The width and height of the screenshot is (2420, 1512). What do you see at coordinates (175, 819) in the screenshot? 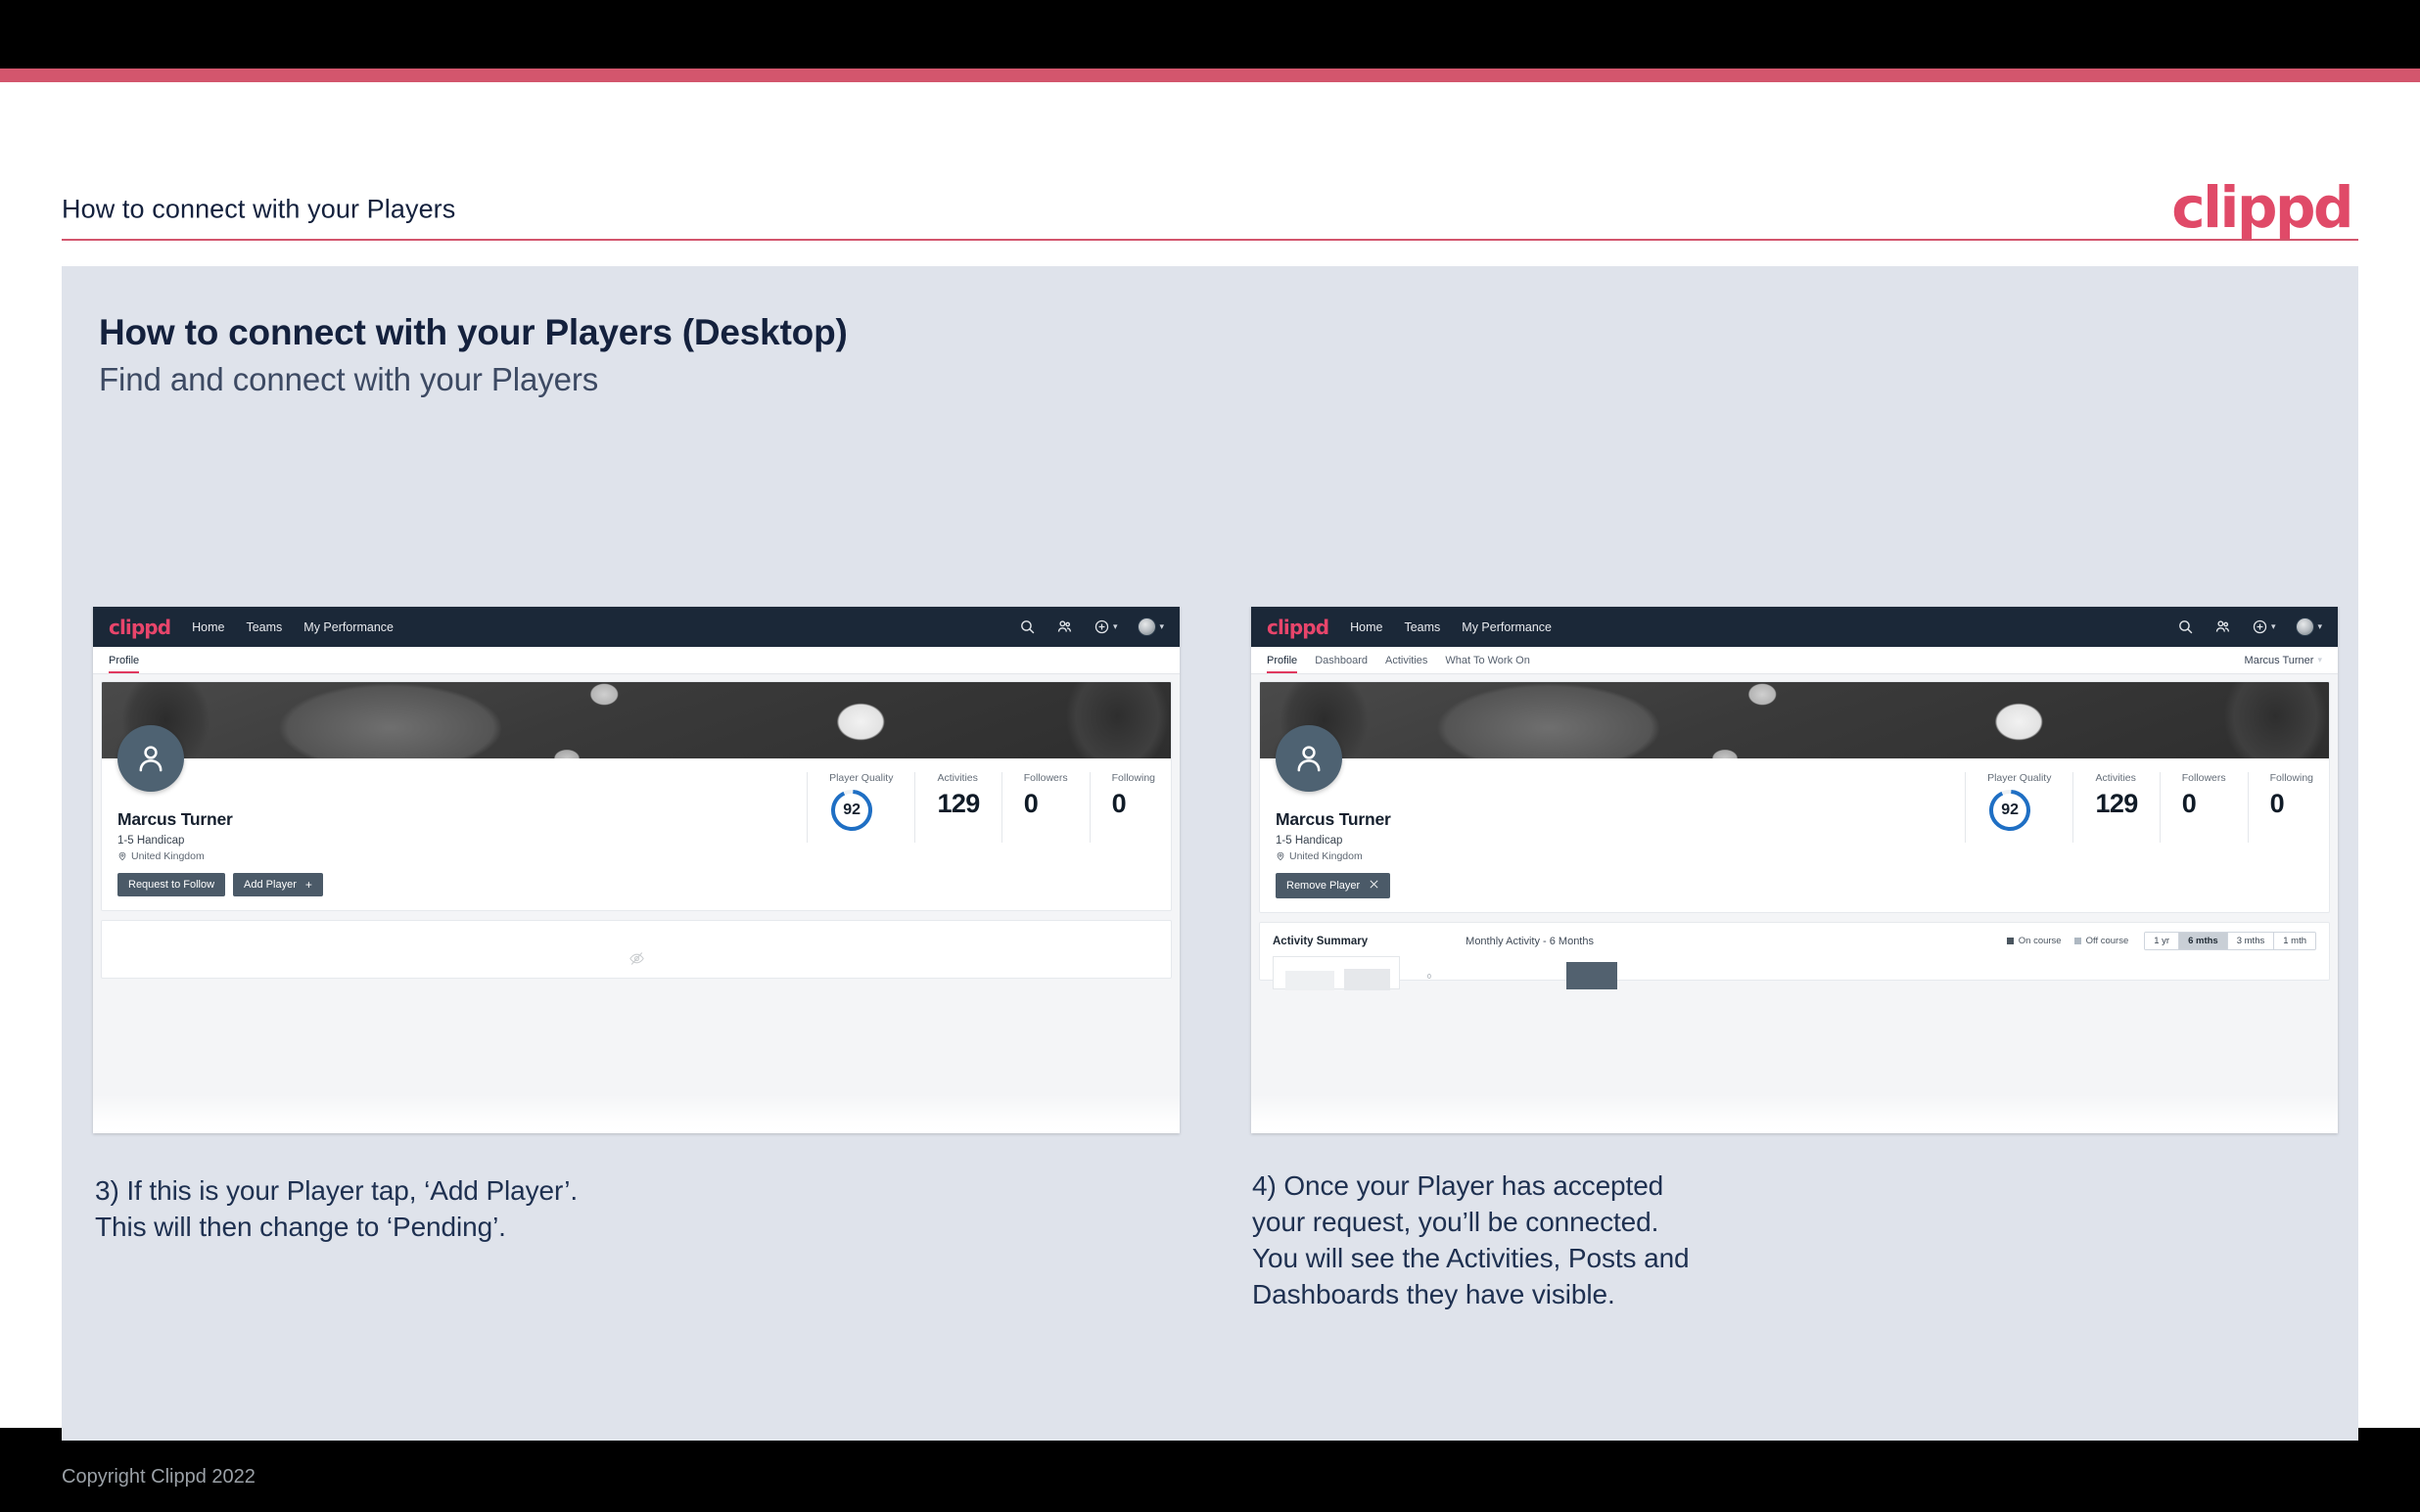
I see `player-name: Marcus Turner` at bounding box center [175, 819].